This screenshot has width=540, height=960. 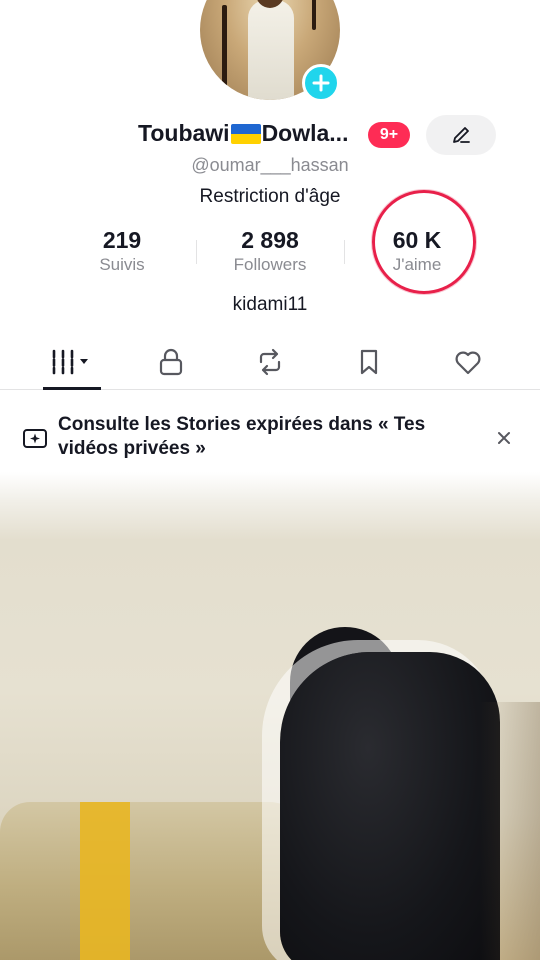 I want to click on video-scene-stripe, so click(x=105, y=881).